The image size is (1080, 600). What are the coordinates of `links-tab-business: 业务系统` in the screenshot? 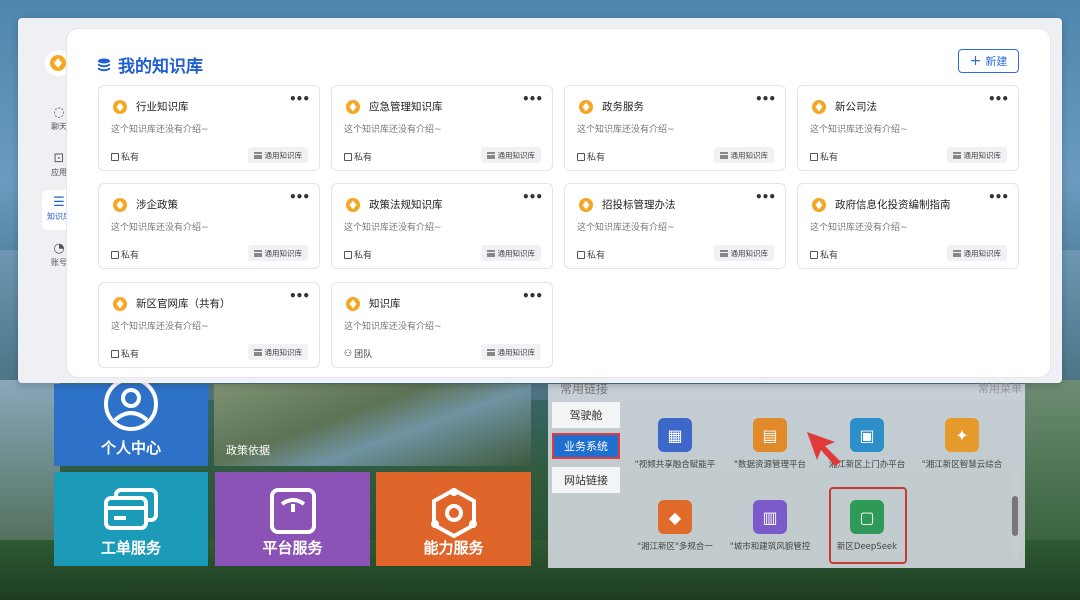 It's located at (586, 446).